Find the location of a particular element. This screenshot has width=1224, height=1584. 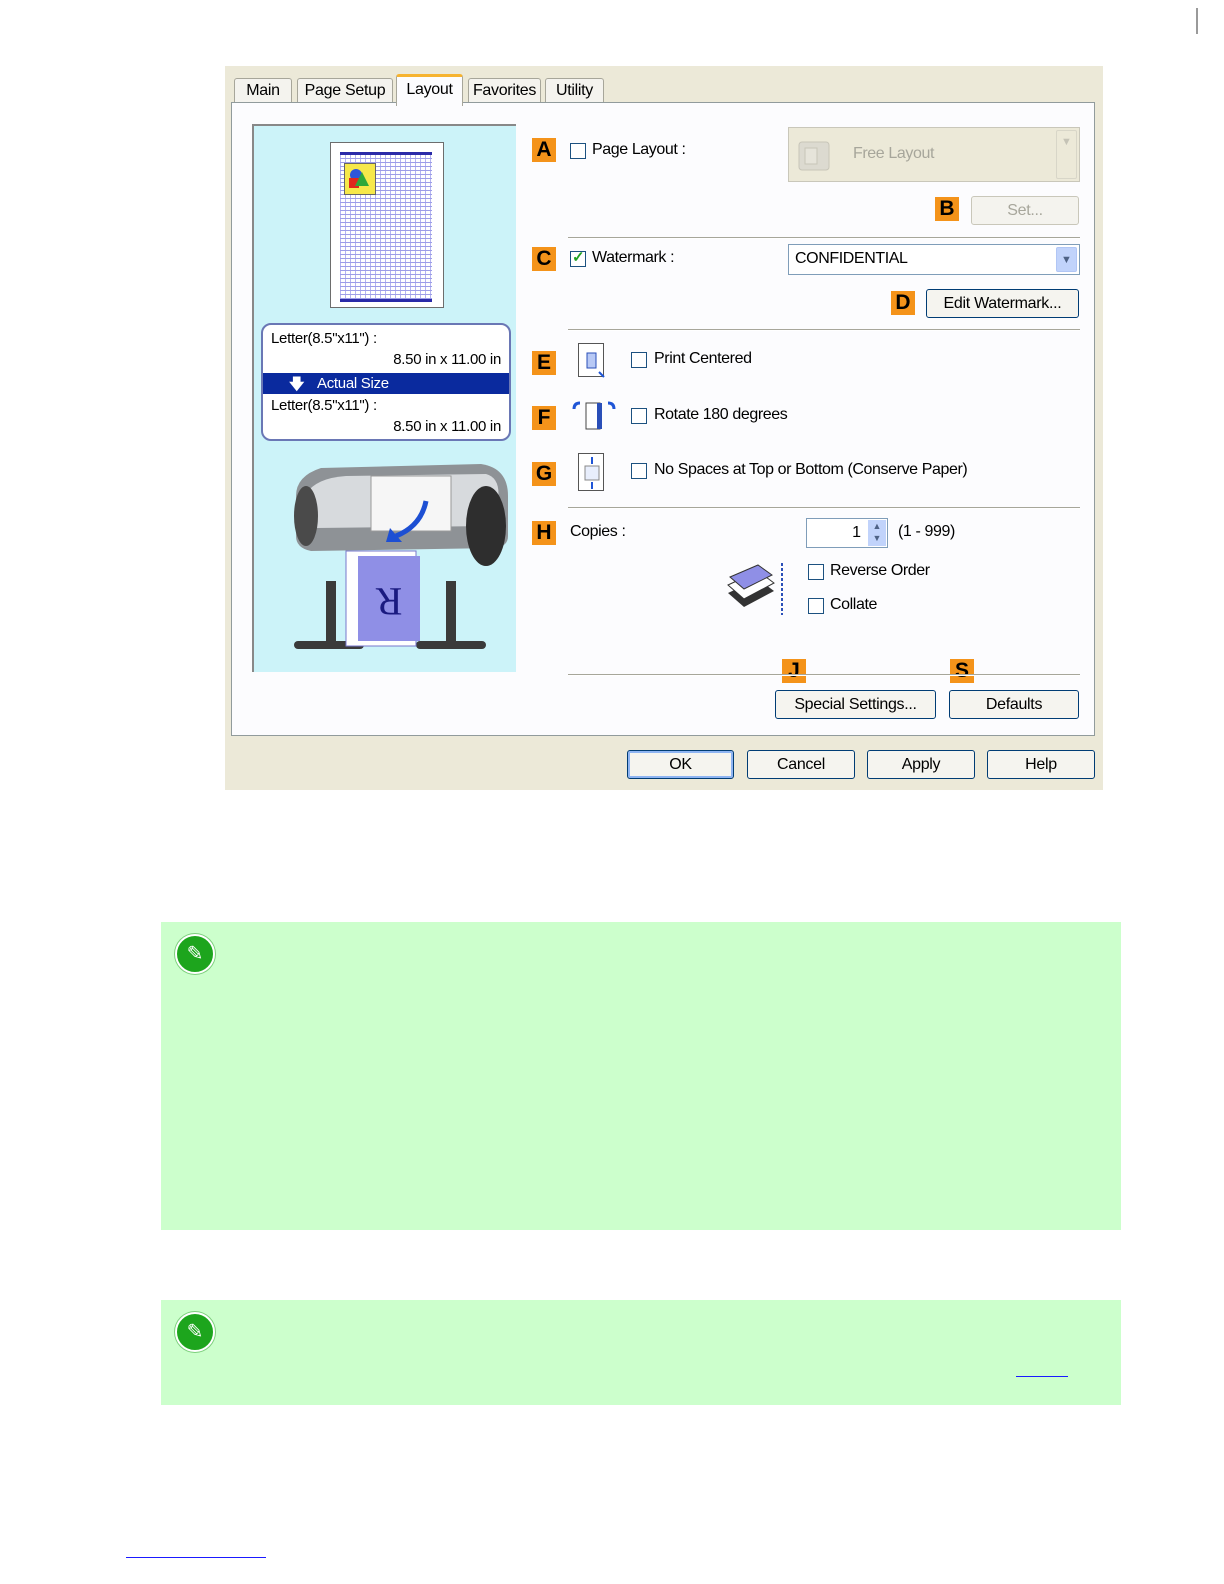

spin-arrows-icon: ▲ ▼ is located at coordinates (877, 533).